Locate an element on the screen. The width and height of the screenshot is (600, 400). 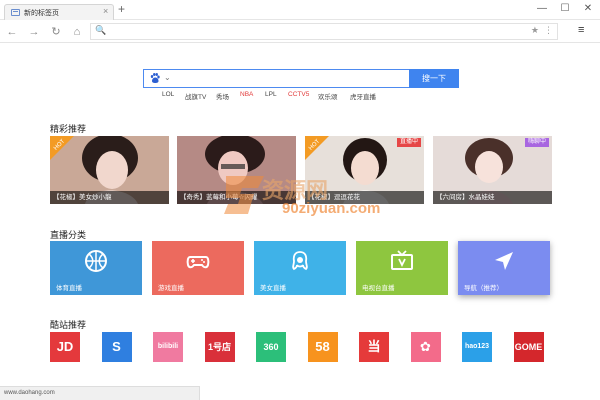
meituan-logo: 当 is located at coordinates (374, 347).